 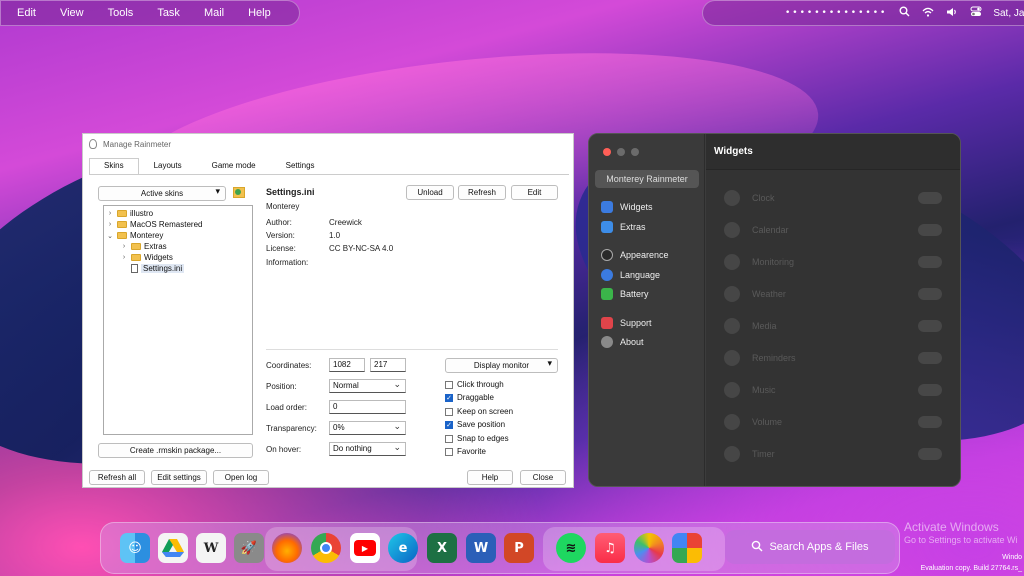 I want to click on display-monitor-dropdown: Display monitor ▾, so click(x=501, y=365).